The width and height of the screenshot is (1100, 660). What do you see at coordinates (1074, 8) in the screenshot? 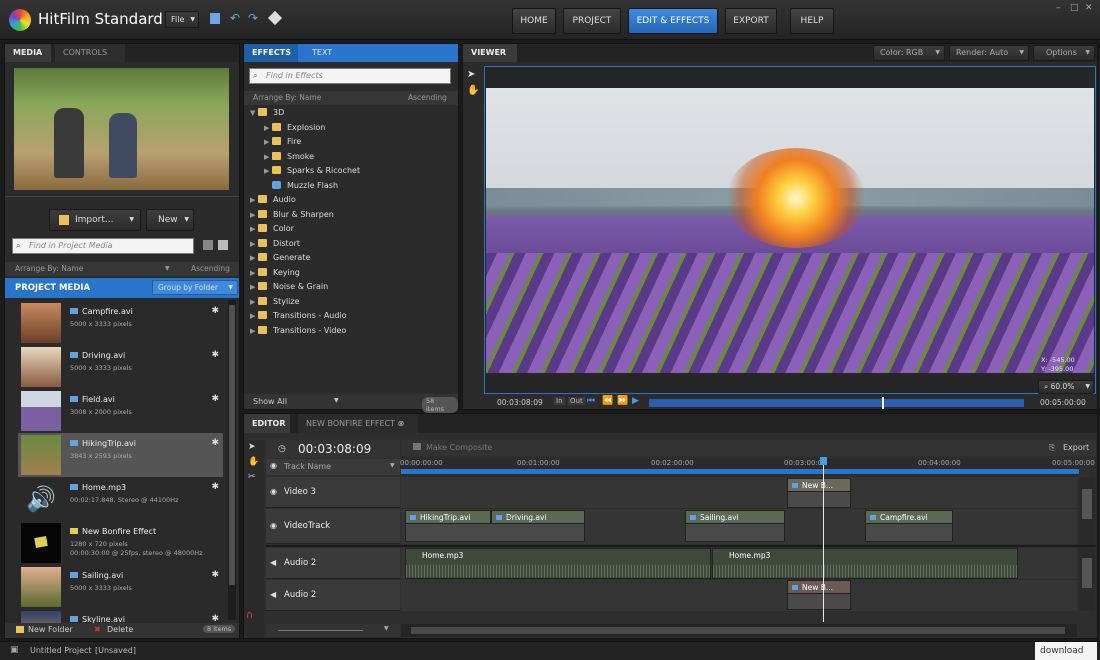
I see `maximize-button: □` at bounding box center [1074, 8].